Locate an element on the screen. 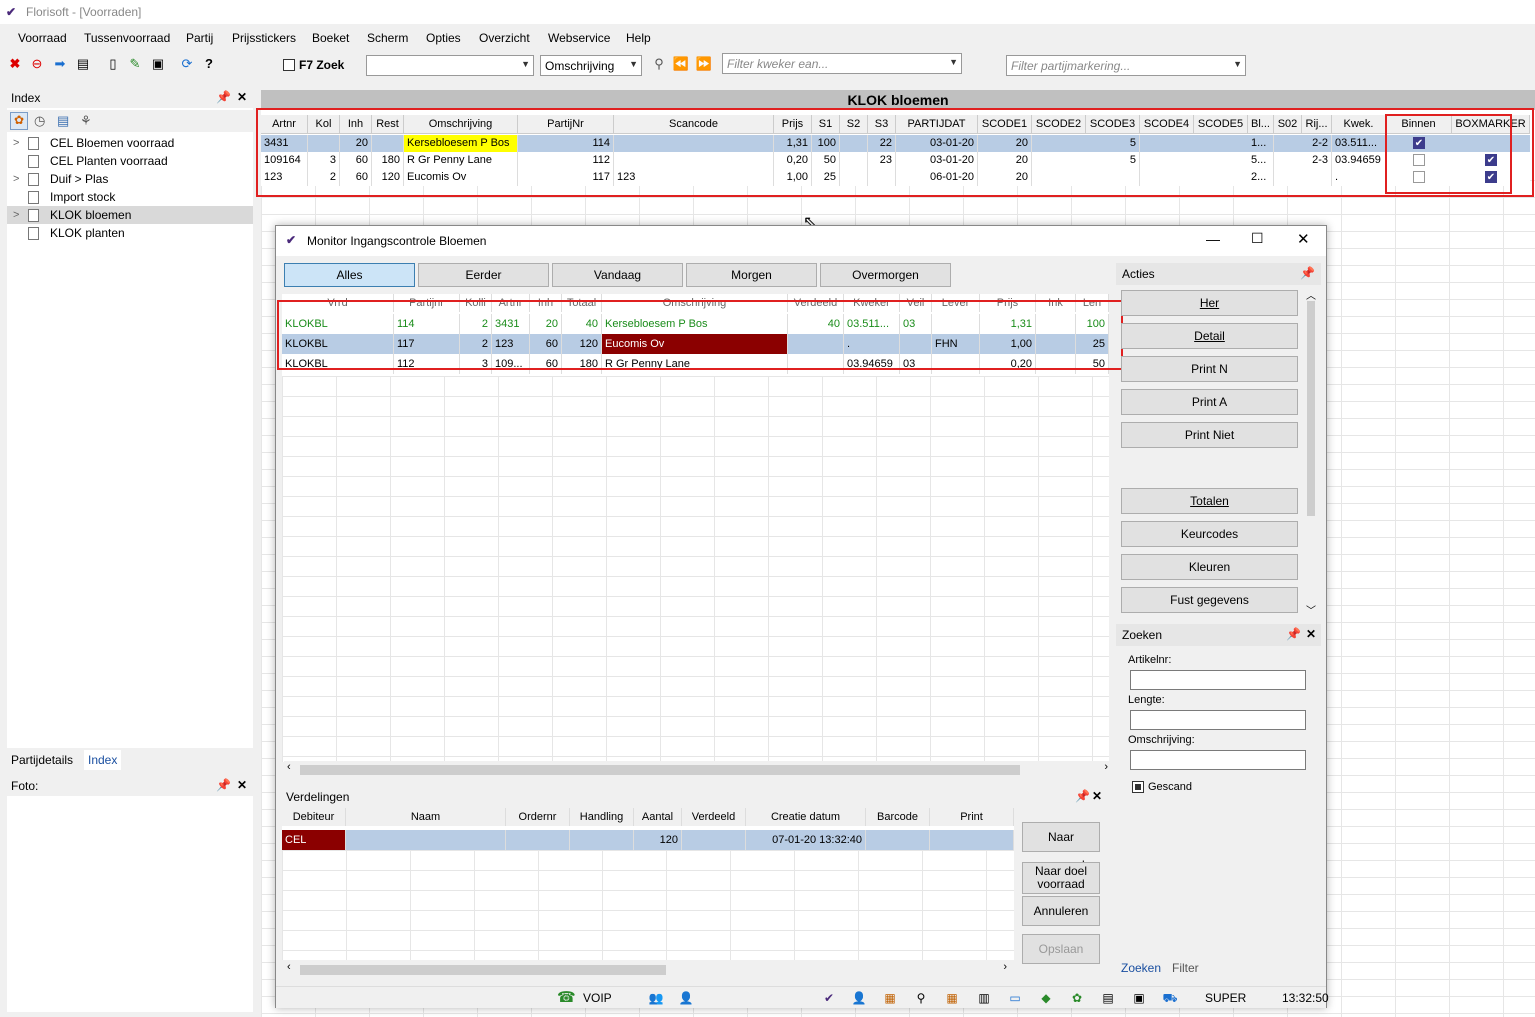  col-debiteur: Debiteur is located at coordinates (314, 817).